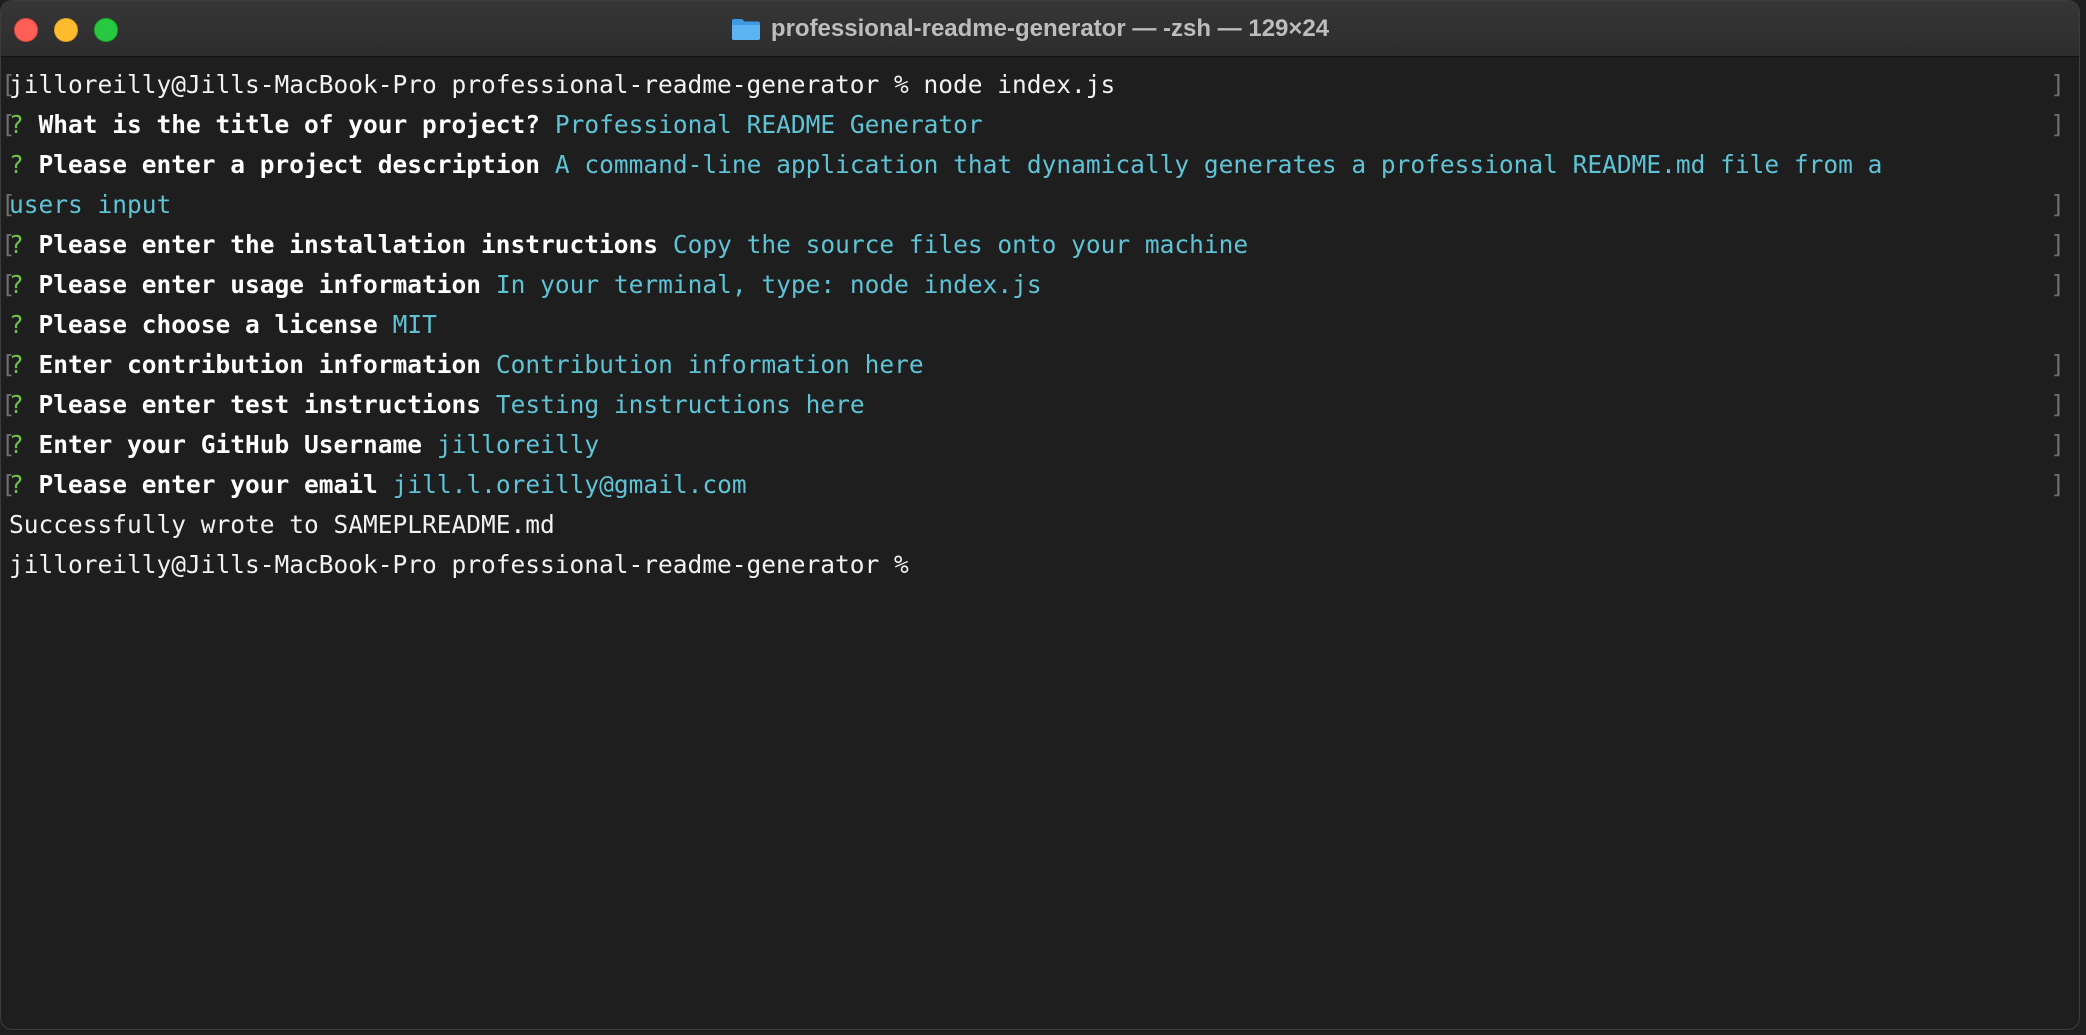 Image resolution: width=2086 pixels, height=1035 pixels. What do you see at coordinates (960, 244) in the screenshot?
I see `question-answer: Copy the source files onto your machine` at bounding box center [960, 244].